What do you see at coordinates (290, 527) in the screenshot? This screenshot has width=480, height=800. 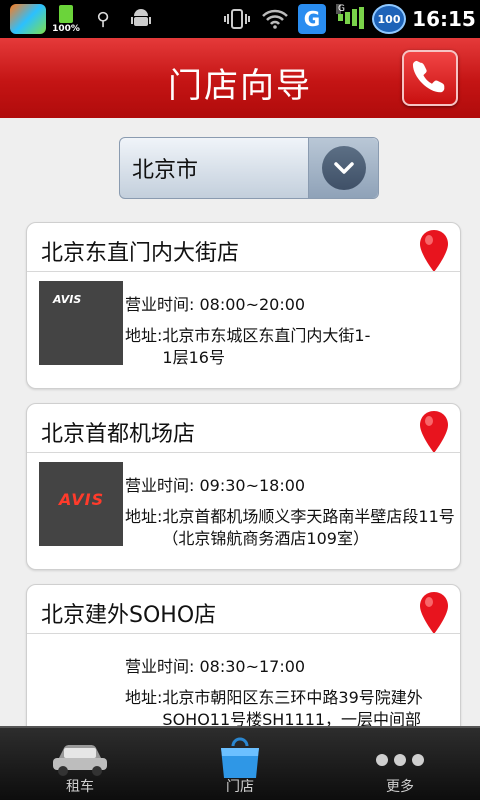 I see `store-address: 地址: 北京首都机场顺义李天路南半壁店段11号（北京锦航商务酒店109室）` at bounding box center [290, 527].